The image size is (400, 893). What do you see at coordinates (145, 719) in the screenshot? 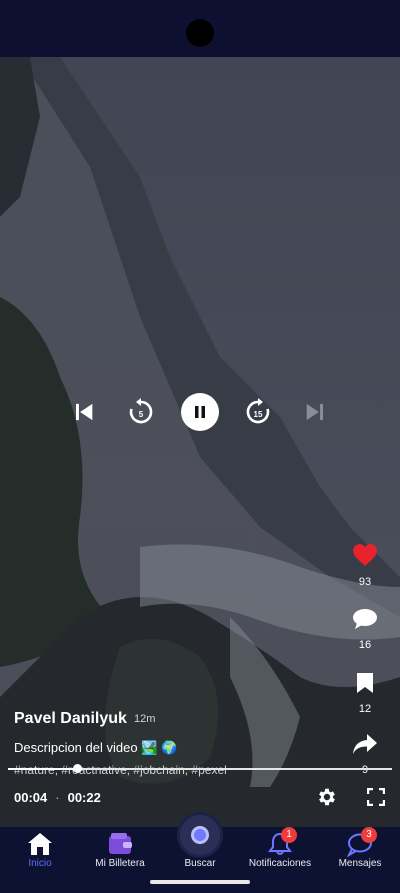
I see `post-time: 12m` at bounding box center [145, 719].